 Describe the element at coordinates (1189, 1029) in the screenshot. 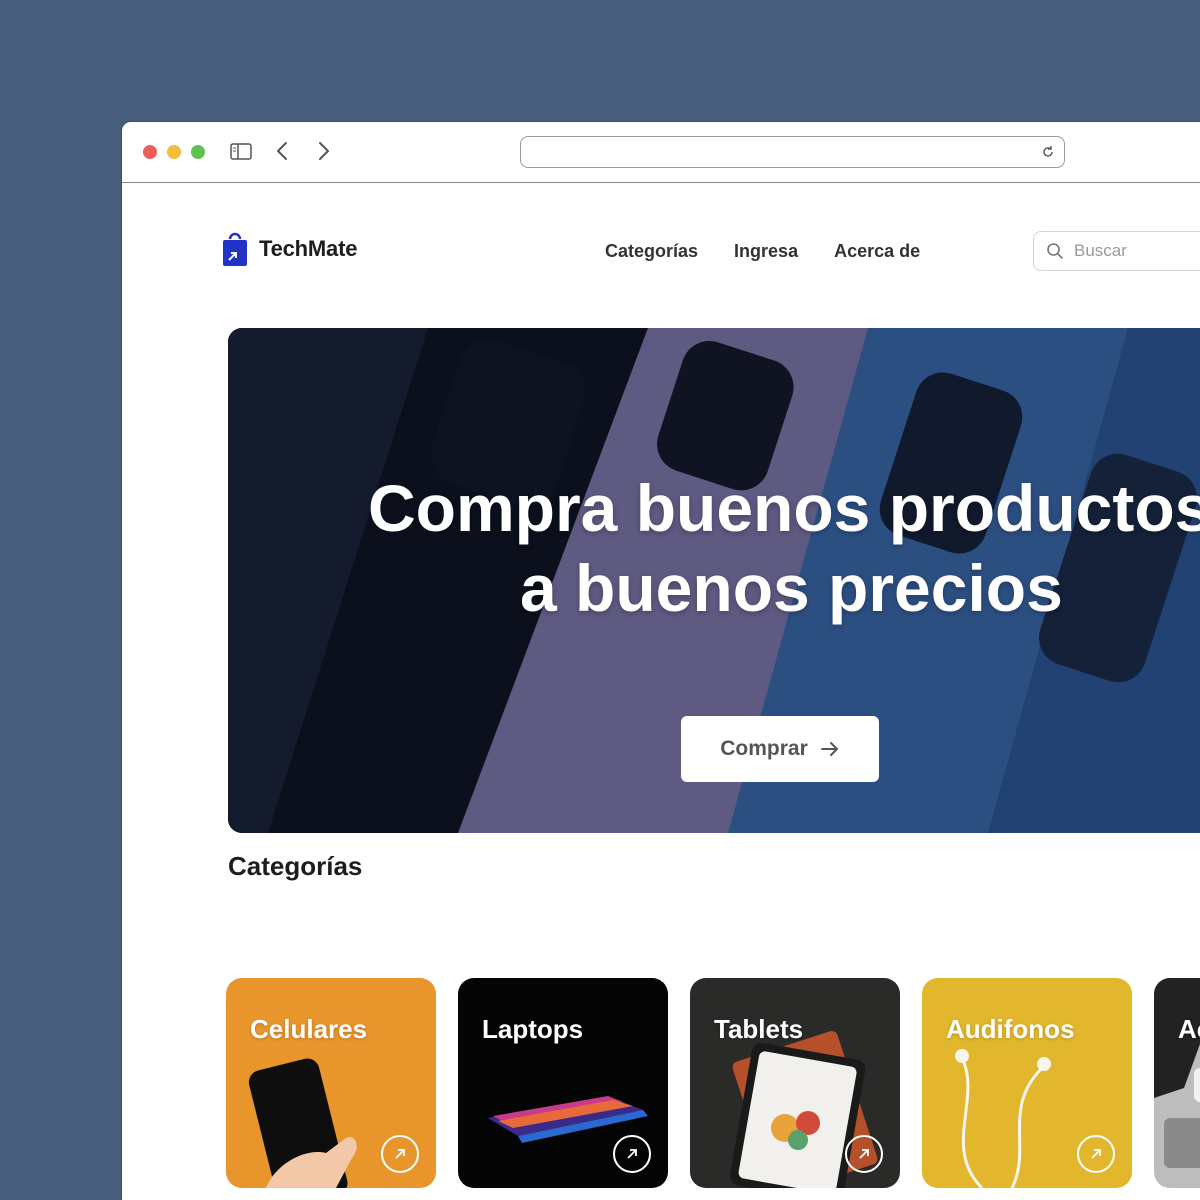

I see `category-label: Ac` at that location.